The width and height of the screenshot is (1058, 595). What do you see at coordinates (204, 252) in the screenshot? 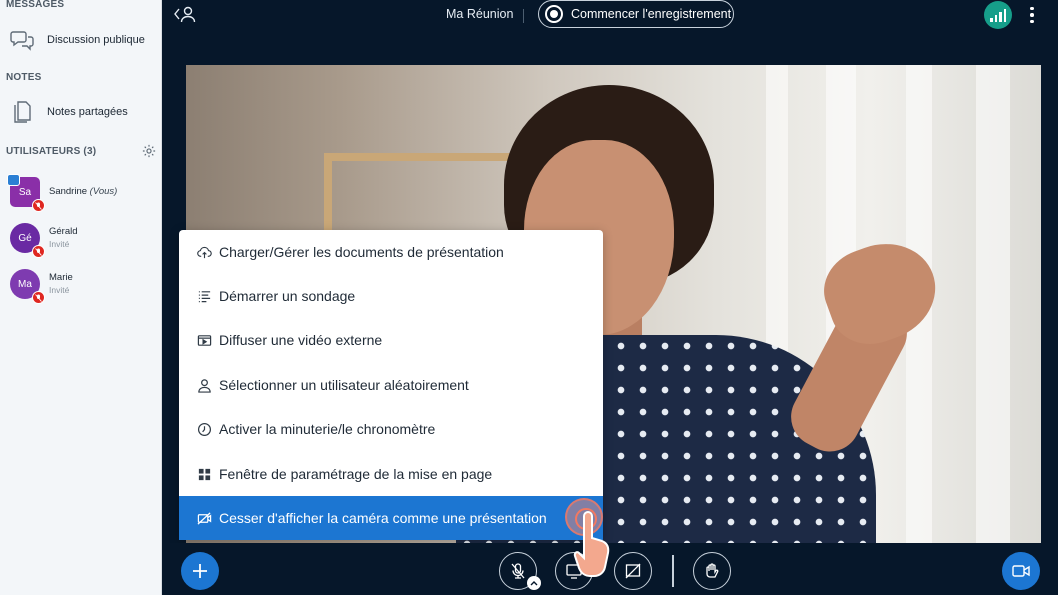
I see `cloud-upload-icon` at bounding box center [204, 252].